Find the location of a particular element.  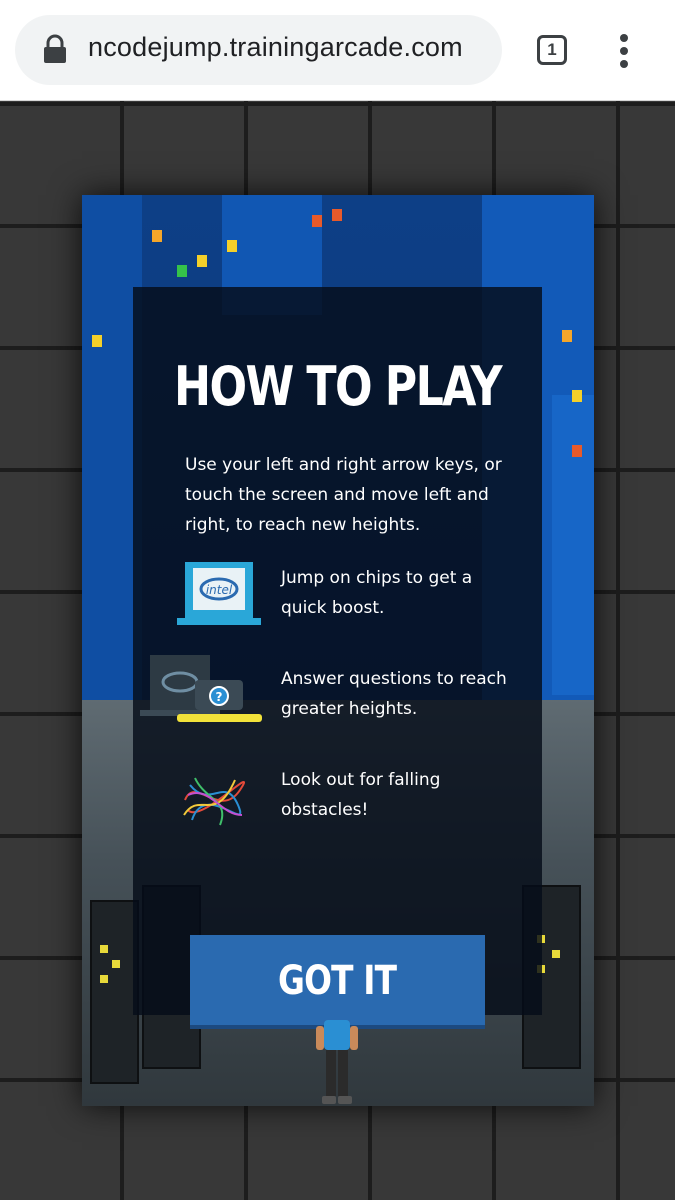

more-menu-icon is located at coordinates (624, 51).